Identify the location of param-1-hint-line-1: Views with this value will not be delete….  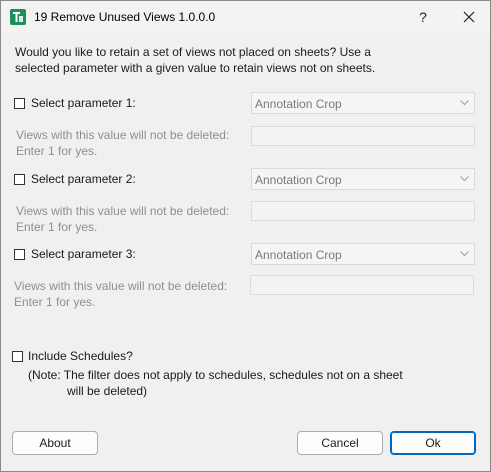
(123, 135).